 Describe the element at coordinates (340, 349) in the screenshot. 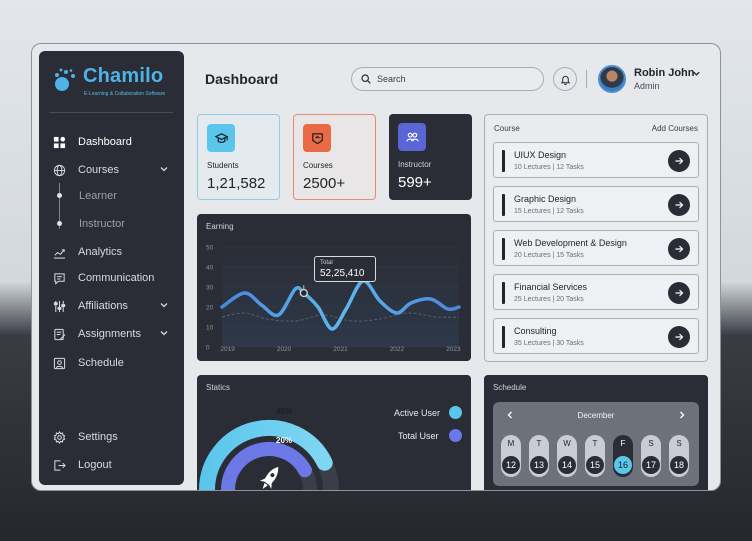

I see `x-tick-label: 2021` at that location.